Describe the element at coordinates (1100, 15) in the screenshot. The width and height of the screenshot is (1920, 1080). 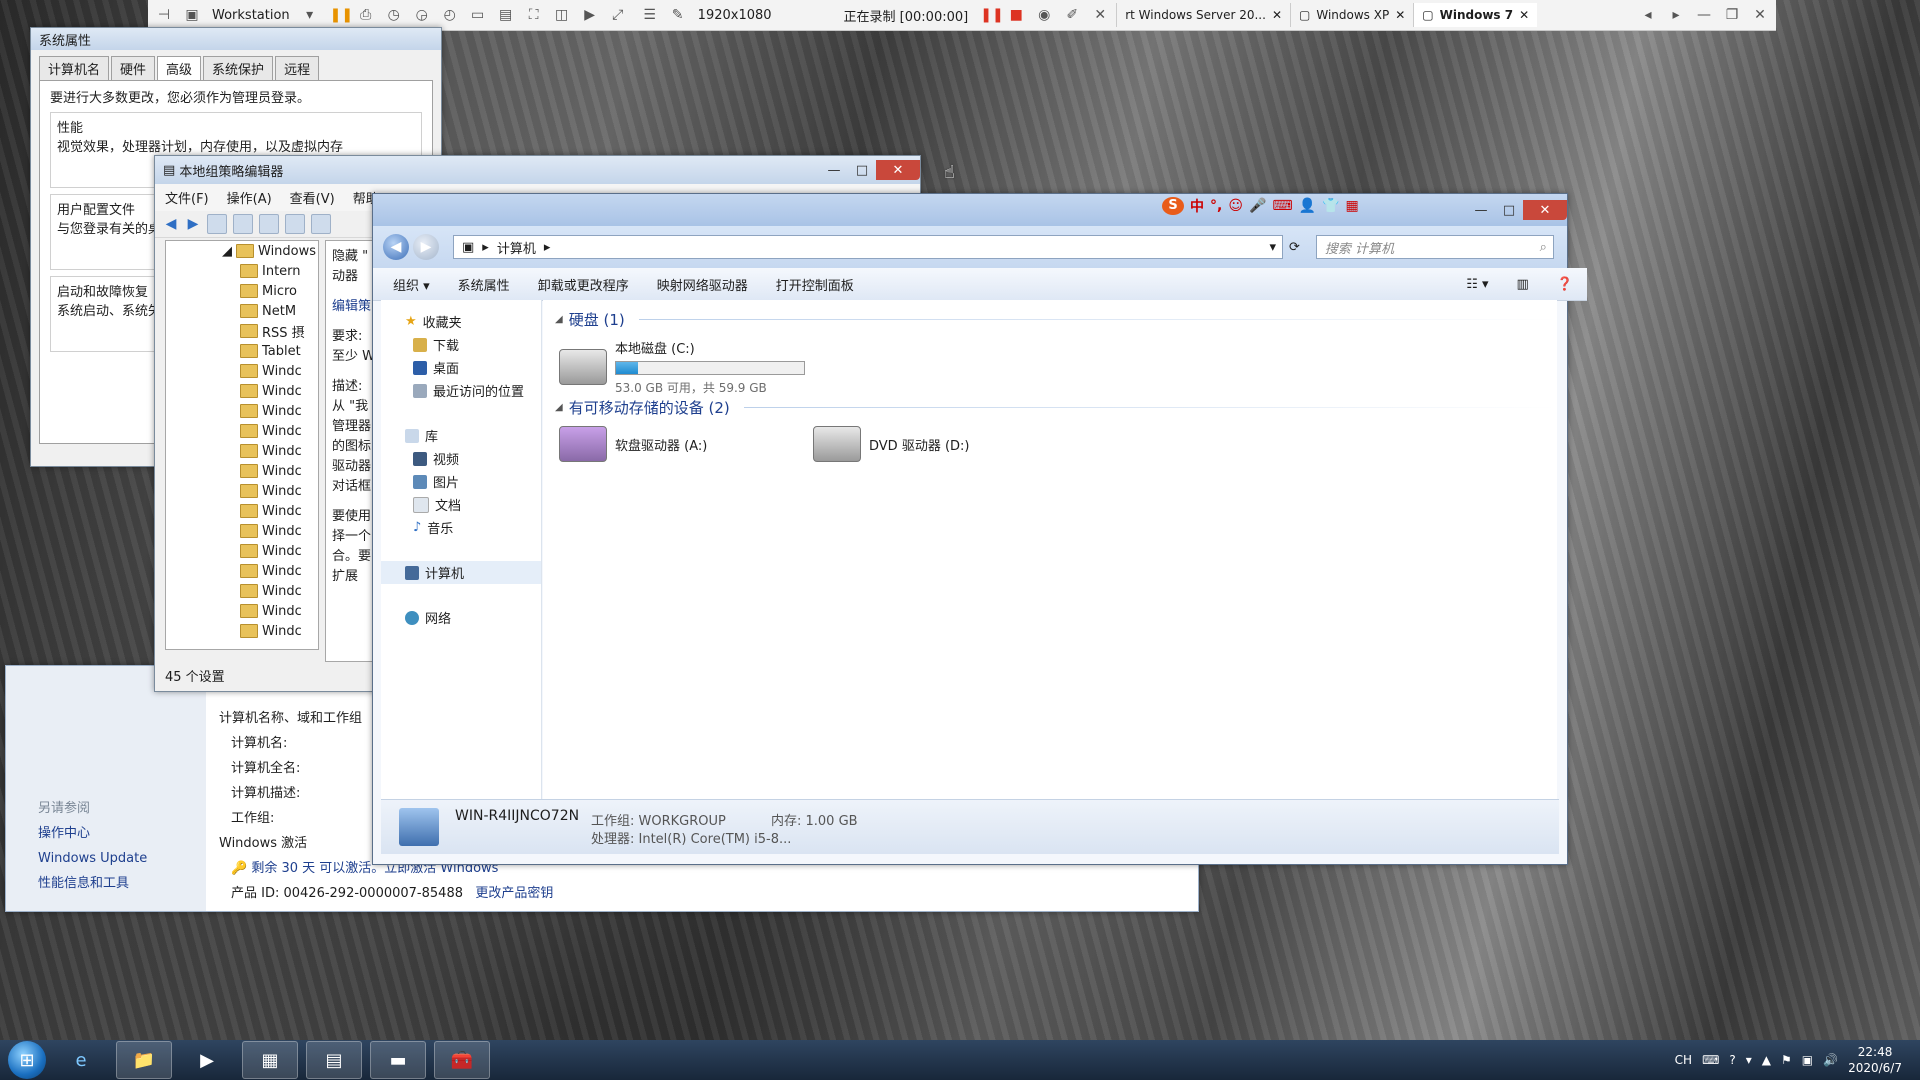
I see `close-recording-icon: ✕` at that location.